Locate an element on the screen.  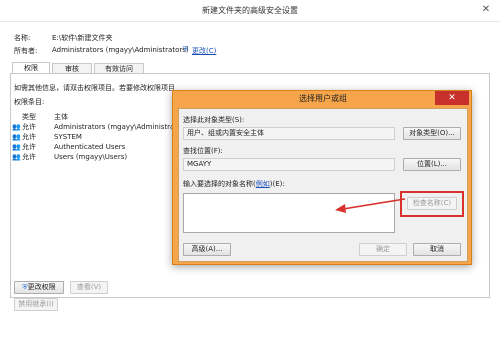
cancel-button: 取消 is located at coordinates (437, 249).